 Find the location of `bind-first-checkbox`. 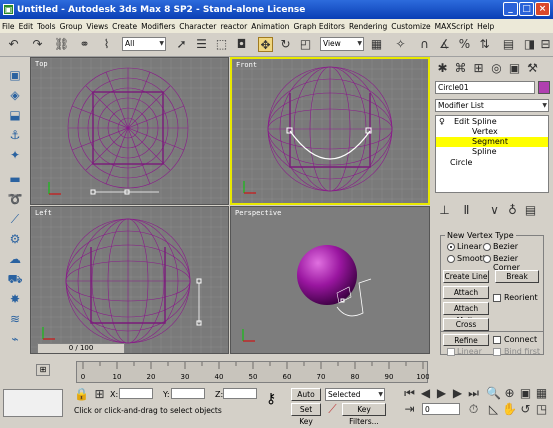

bind-first-checkbox is located at coordinates (497, 352).